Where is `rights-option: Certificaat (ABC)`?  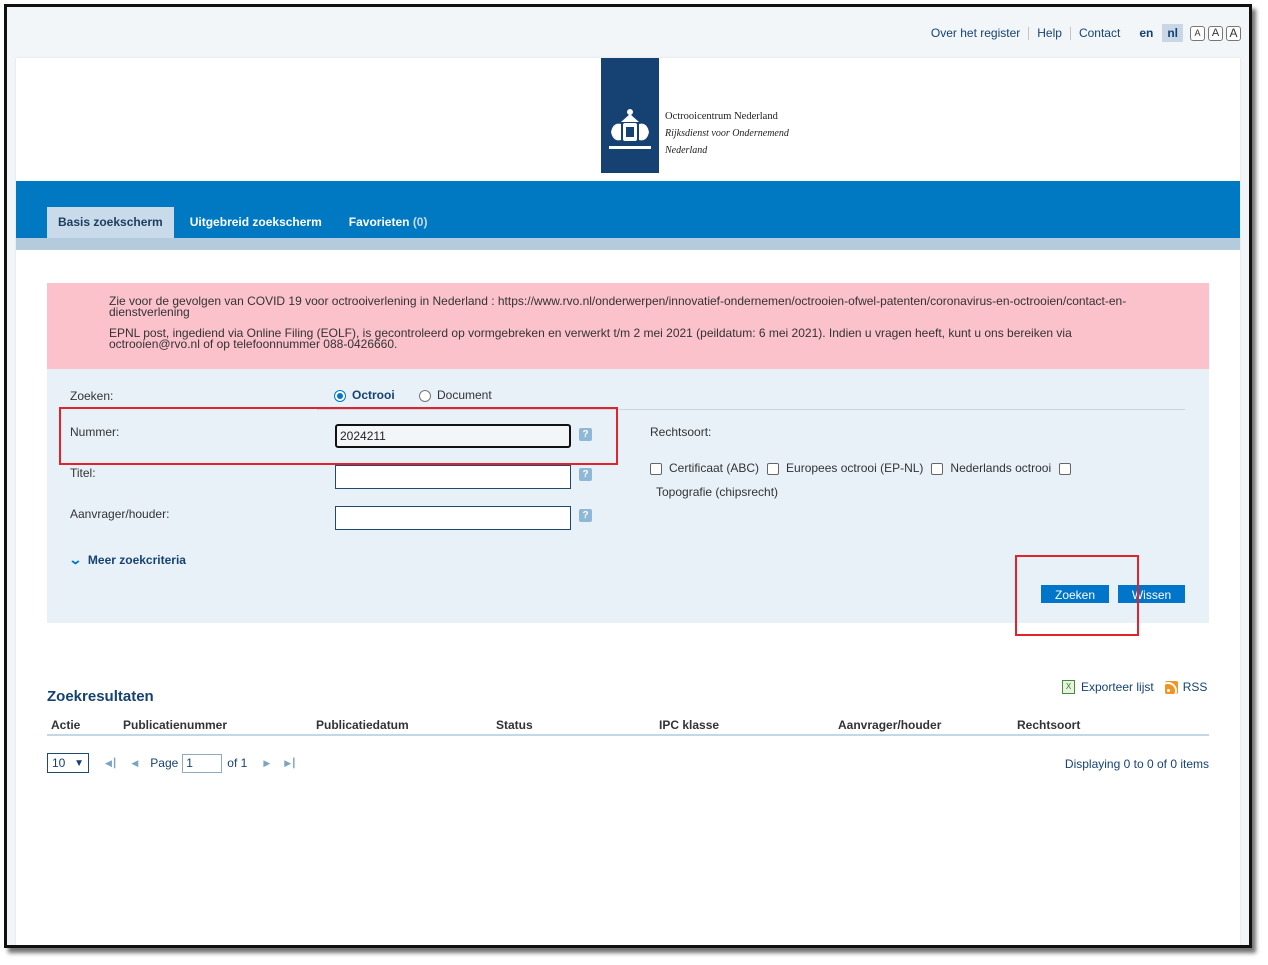 rights-option: Certificaat (ABC) is located at coordinates (704, 468).